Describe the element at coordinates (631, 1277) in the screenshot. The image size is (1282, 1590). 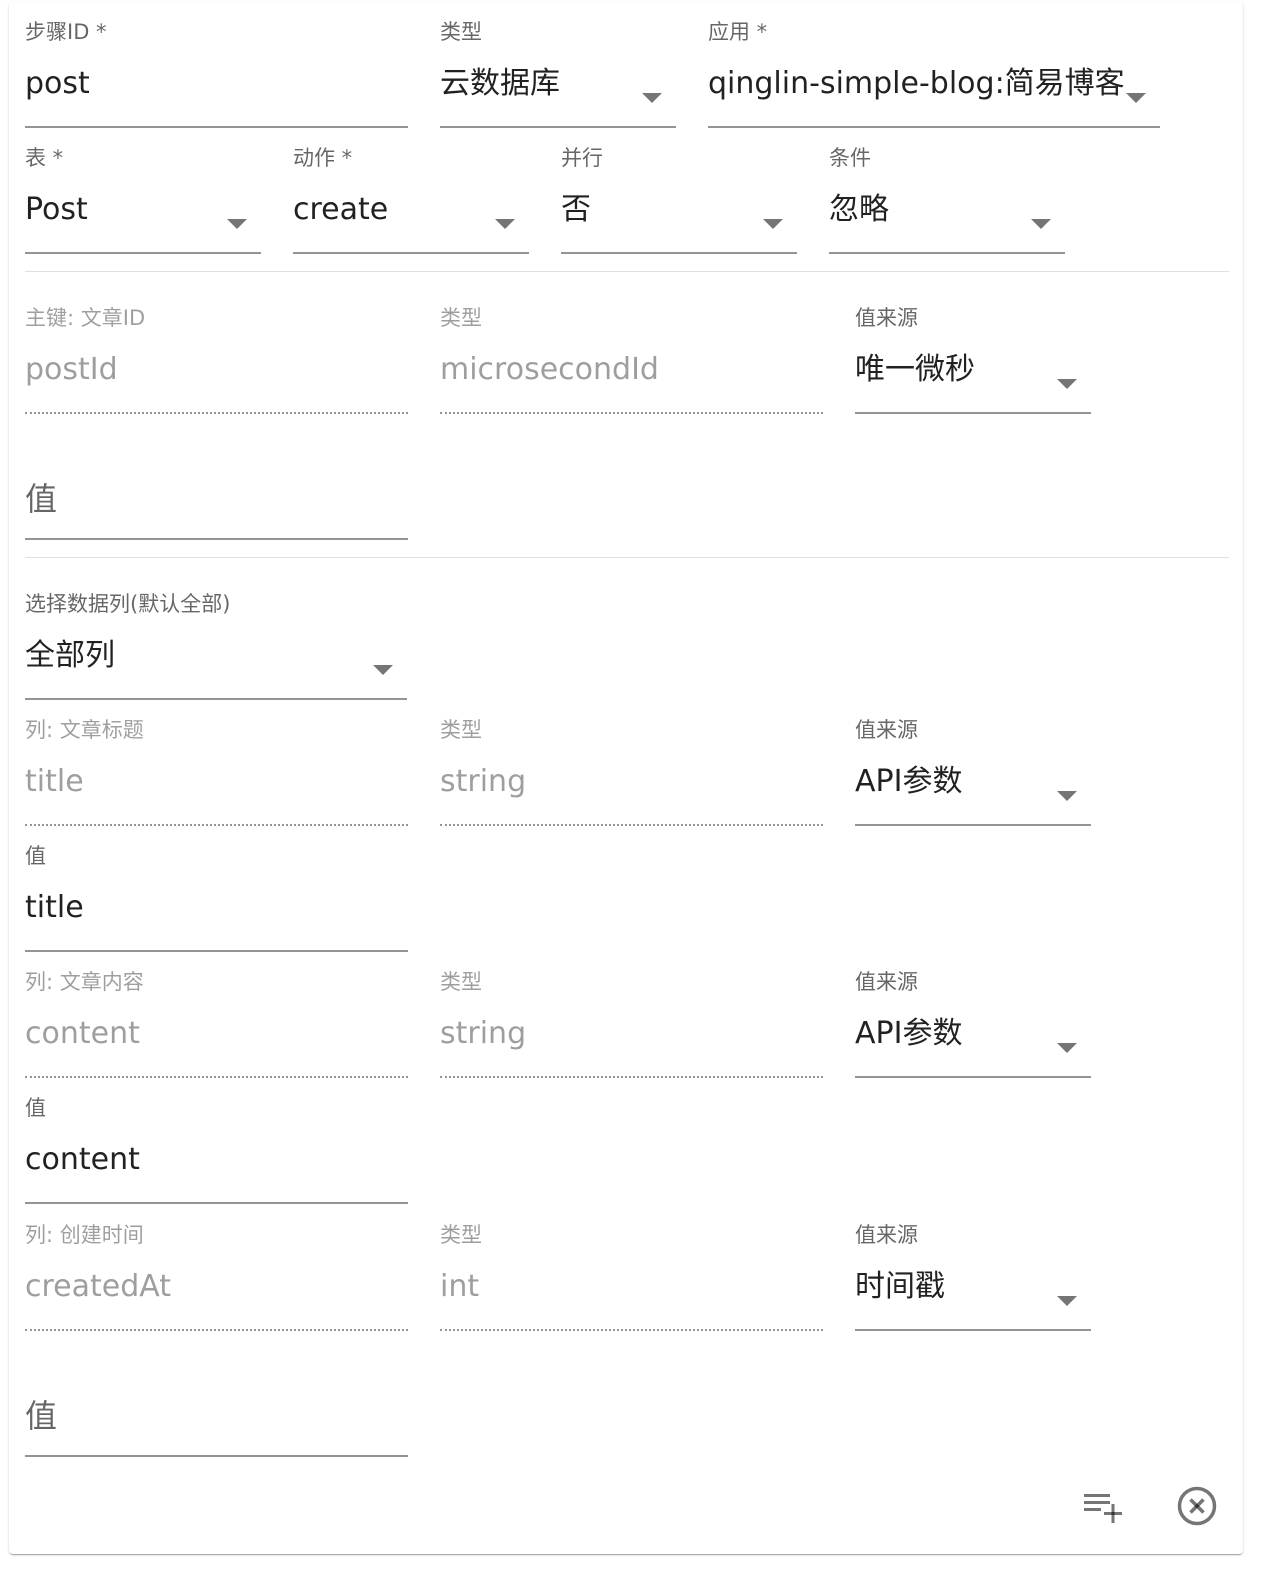
I see `column-type-field: 类型 int` at that location.